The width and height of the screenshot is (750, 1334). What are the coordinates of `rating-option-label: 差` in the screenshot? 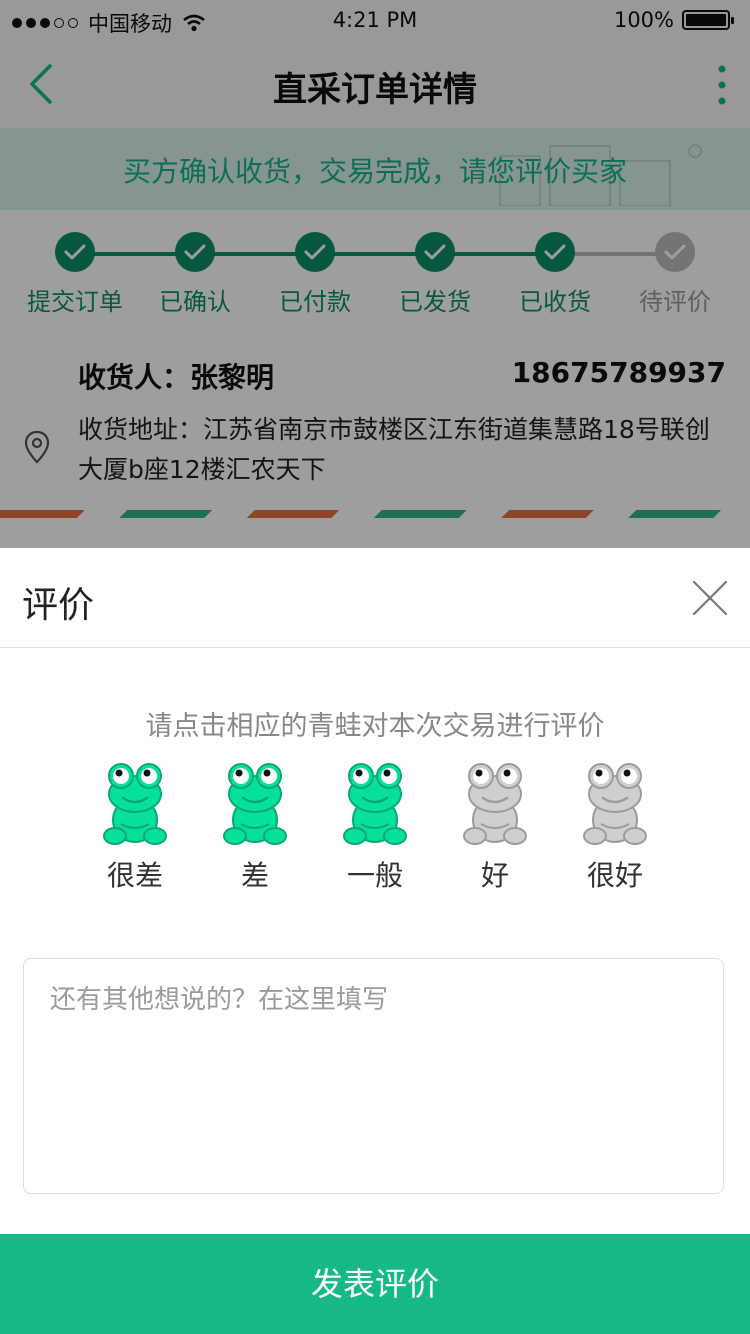 It's located at (254, 875).